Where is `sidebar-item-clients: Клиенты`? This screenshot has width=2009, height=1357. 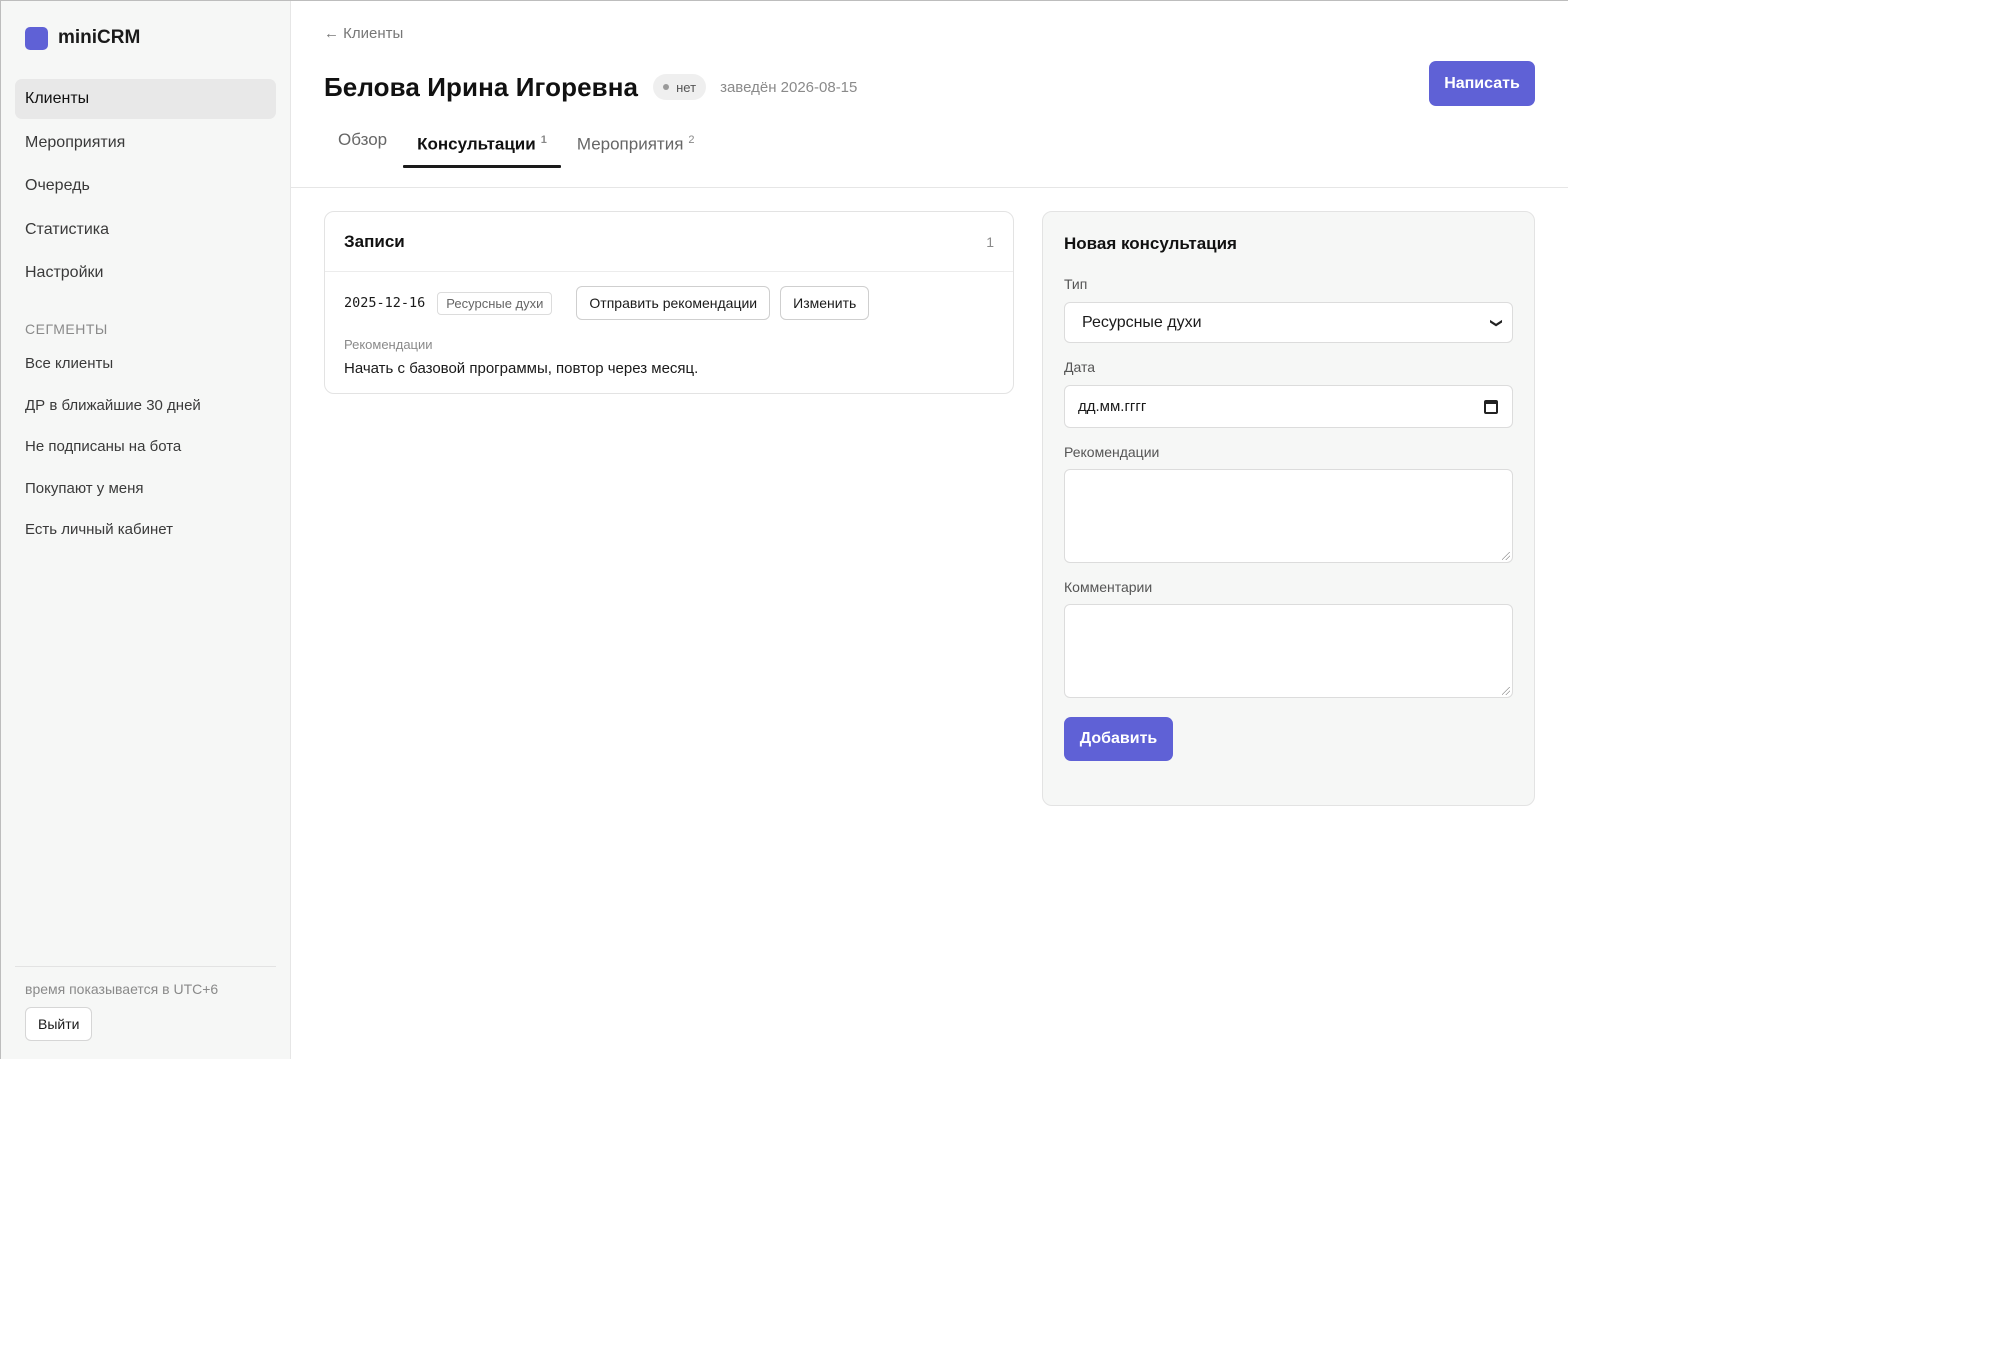
sidebar-item-clients: Клиенты is located at coordinates (145, 99).